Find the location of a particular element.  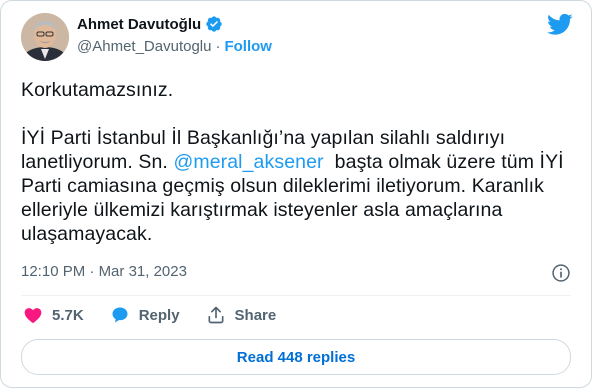

reply-bubble-icon is located at coordinates (120, 315).